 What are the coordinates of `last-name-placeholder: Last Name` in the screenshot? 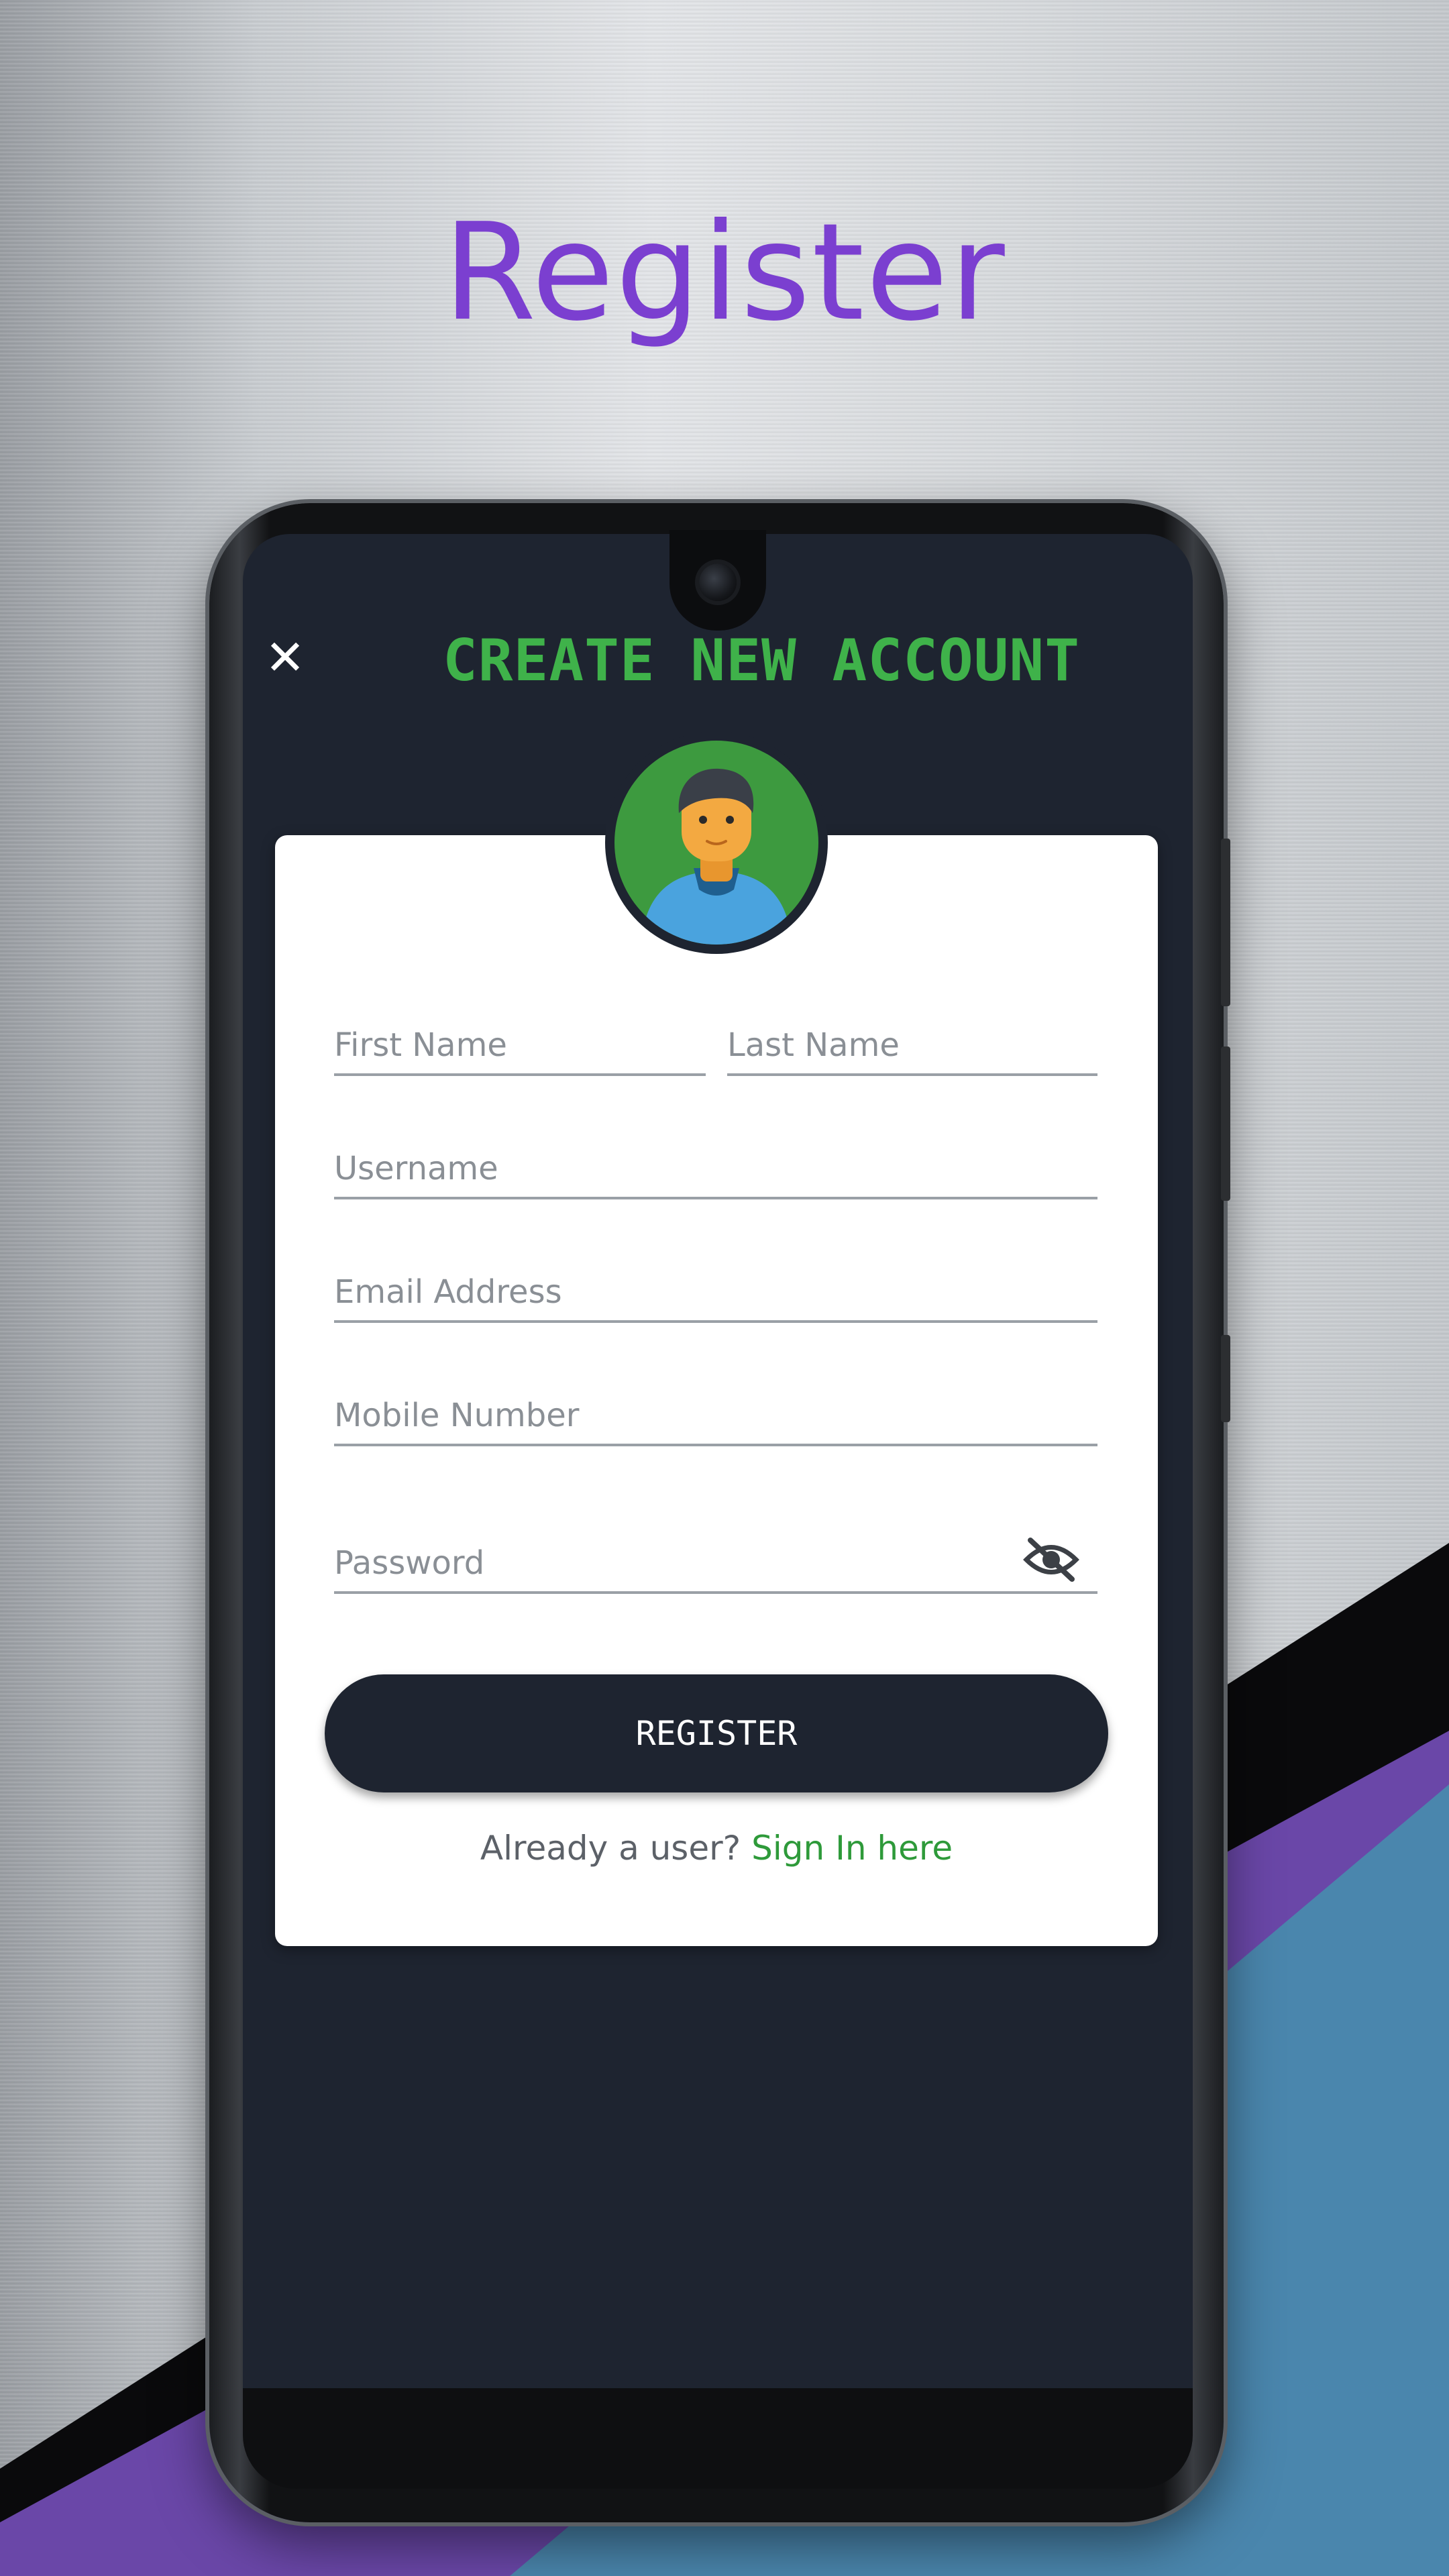 It's located at (813, 1045).